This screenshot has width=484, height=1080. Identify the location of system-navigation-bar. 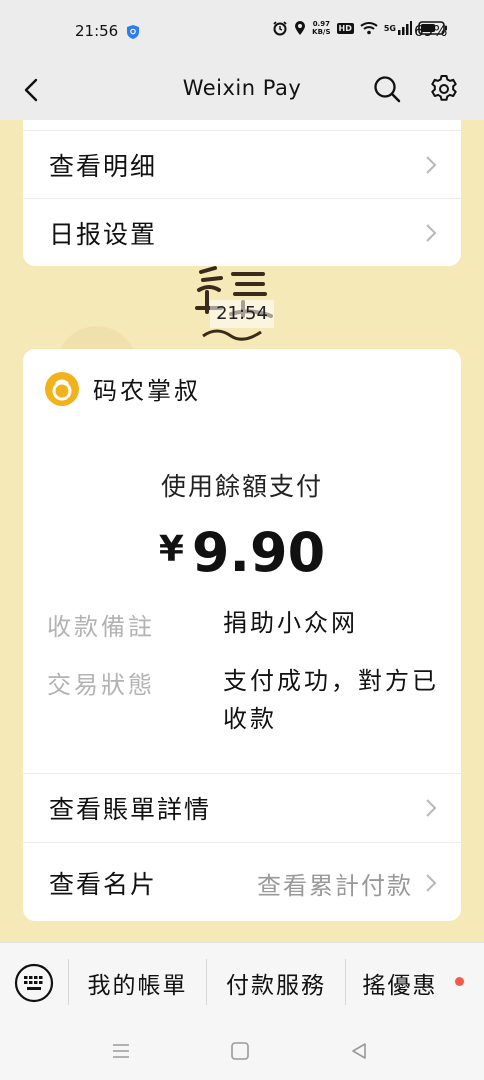
(242, 1051).